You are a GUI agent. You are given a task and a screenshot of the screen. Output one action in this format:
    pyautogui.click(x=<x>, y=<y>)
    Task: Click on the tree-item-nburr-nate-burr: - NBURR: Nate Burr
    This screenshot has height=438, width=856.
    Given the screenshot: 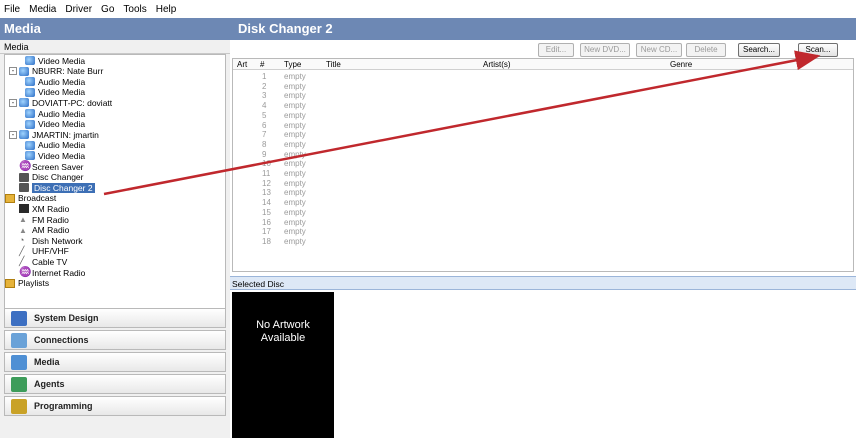 What is the action you would take?
    pyautogui.click(x=56, y=71)
    